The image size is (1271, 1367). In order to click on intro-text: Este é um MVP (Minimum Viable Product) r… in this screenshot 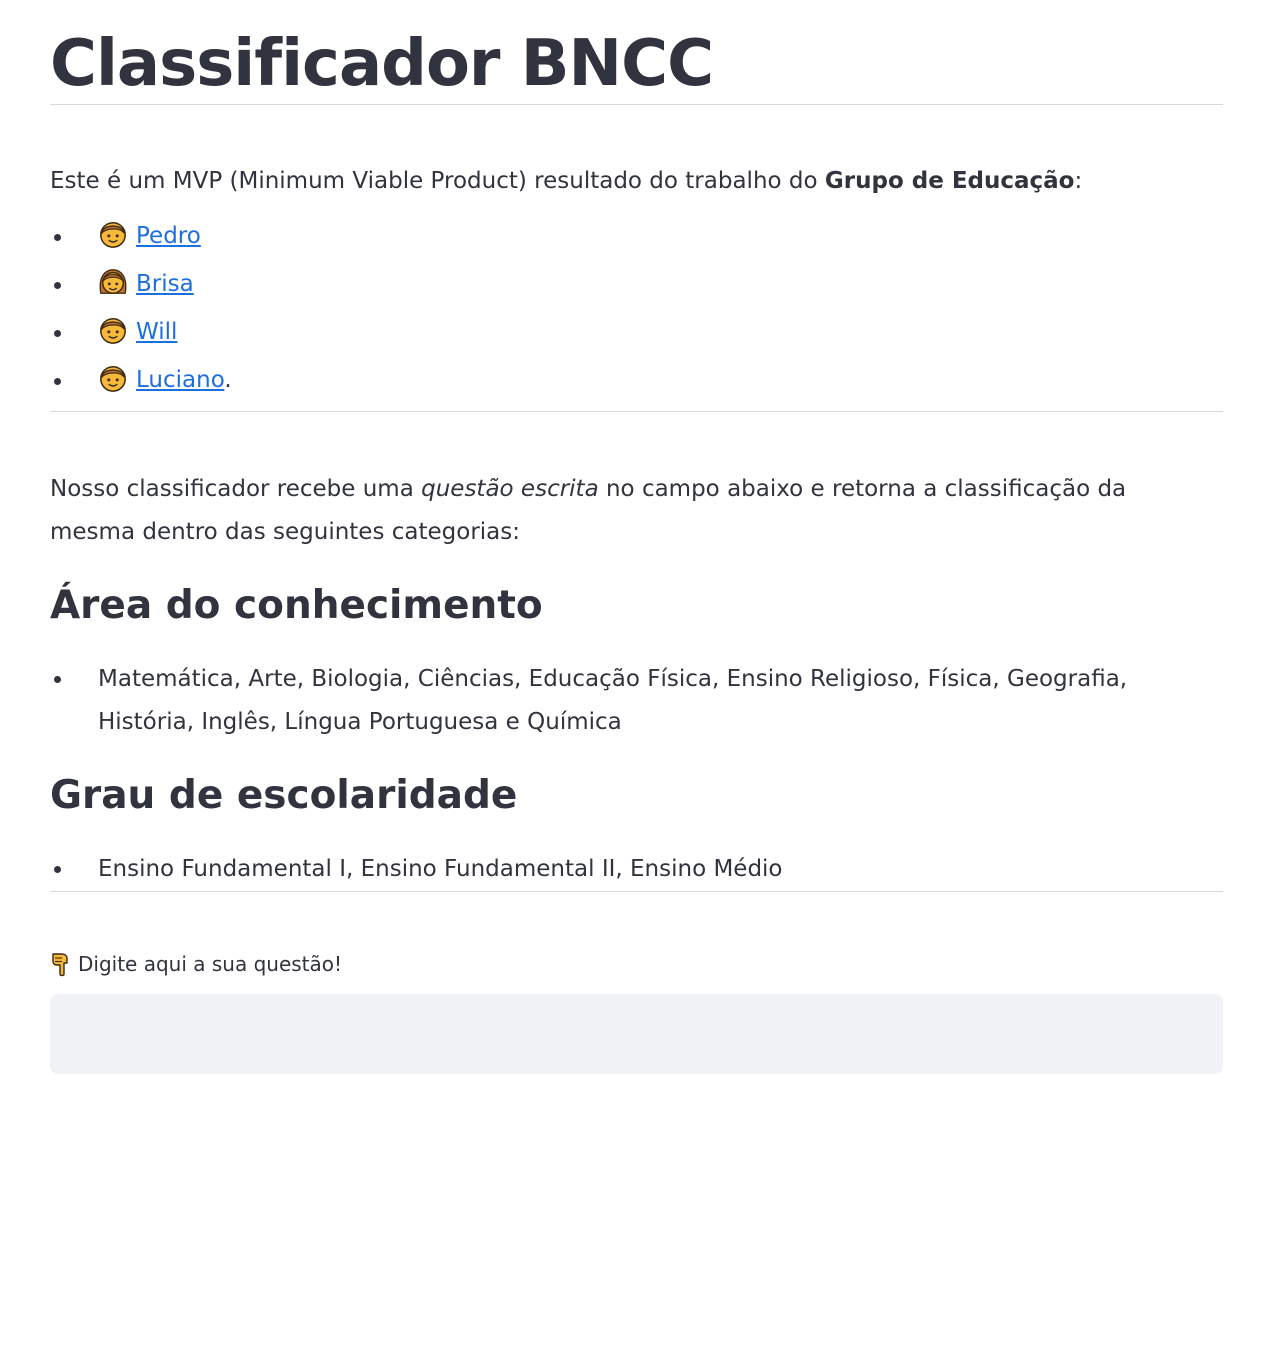, I will do `click(636, 181)`.